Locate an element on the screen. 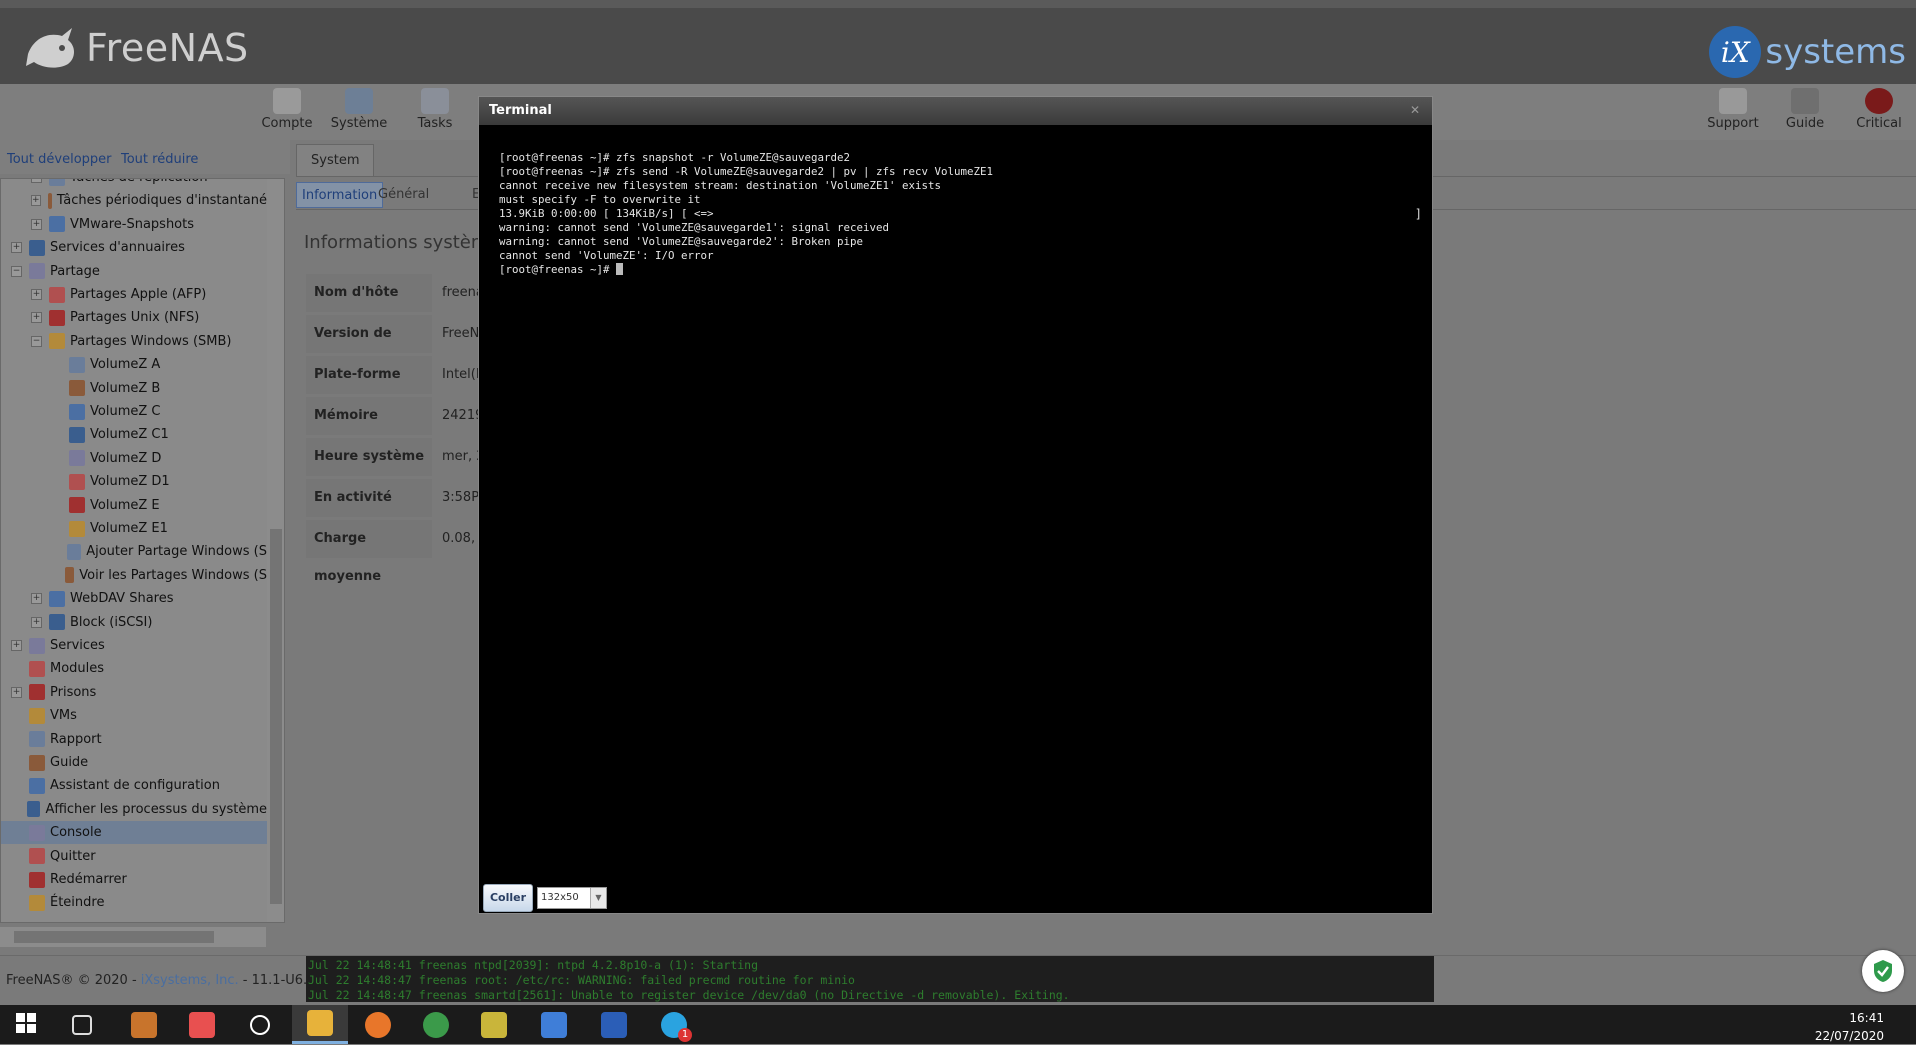 Image resolution: width=1916 pixels, height=1045 pixels. system-info-title: Informations système is located at coordinates (402, 242).